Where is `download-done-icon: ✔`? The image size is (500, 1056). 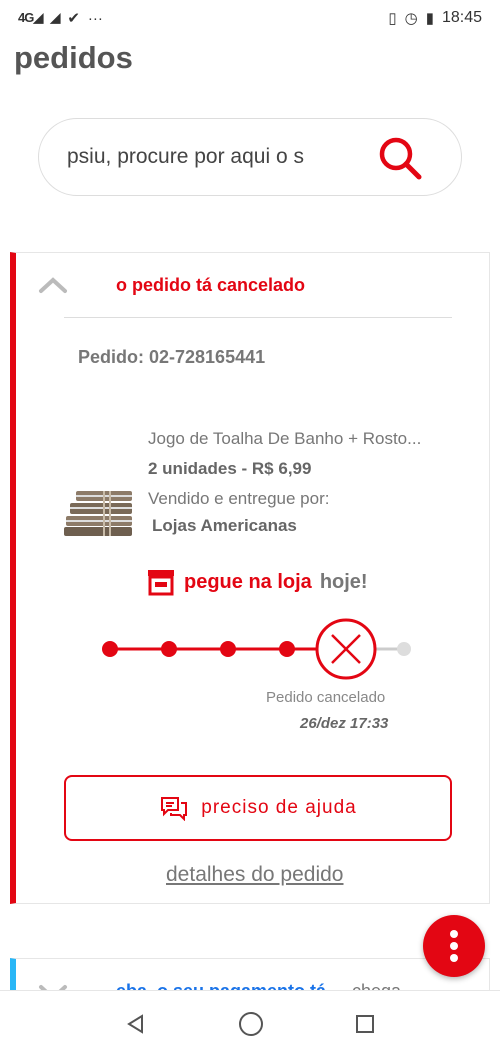
download-done-icon: ✔ is located at coordinates (73, 18).